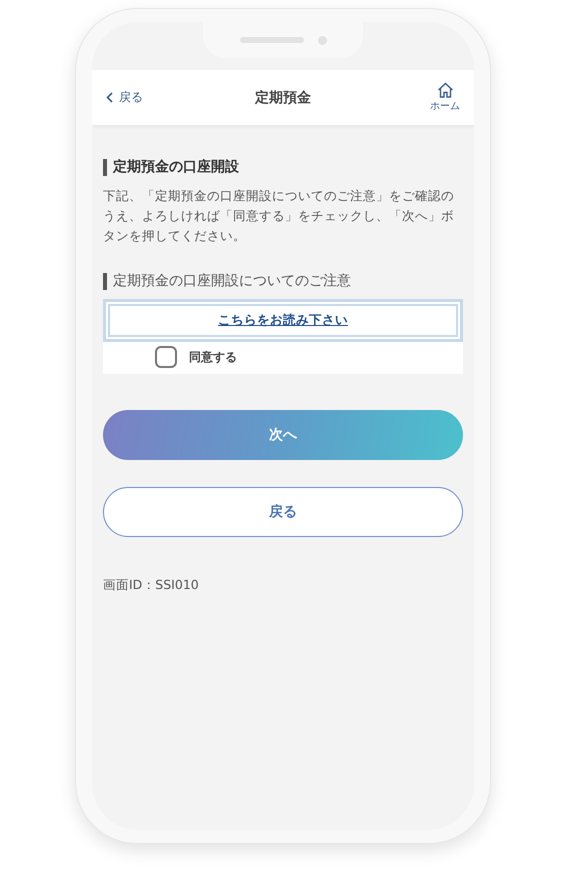 This screenshot has height=870, width=566. I want to click on instruction-text: 下記、「定期預金の口座開設についてのご注意」をご確認のうえ、よろしければ「同意する」をチェックし、「次へ」ボタンを押してください。, so click(279, 216).